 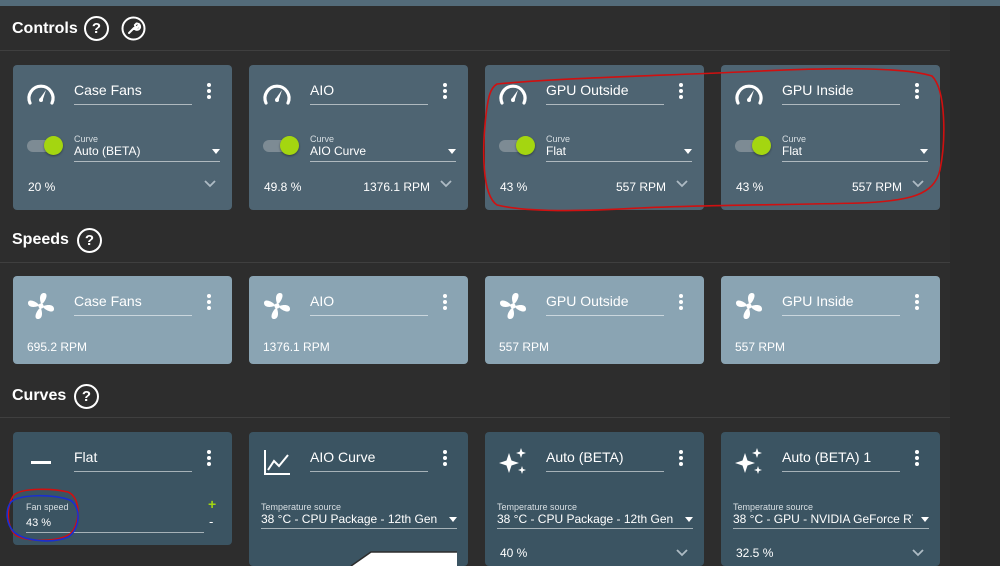 What do you see at coordinates (41, 462) in the screenshot?
I see `minus-icon` at bounding box center [41, 462].